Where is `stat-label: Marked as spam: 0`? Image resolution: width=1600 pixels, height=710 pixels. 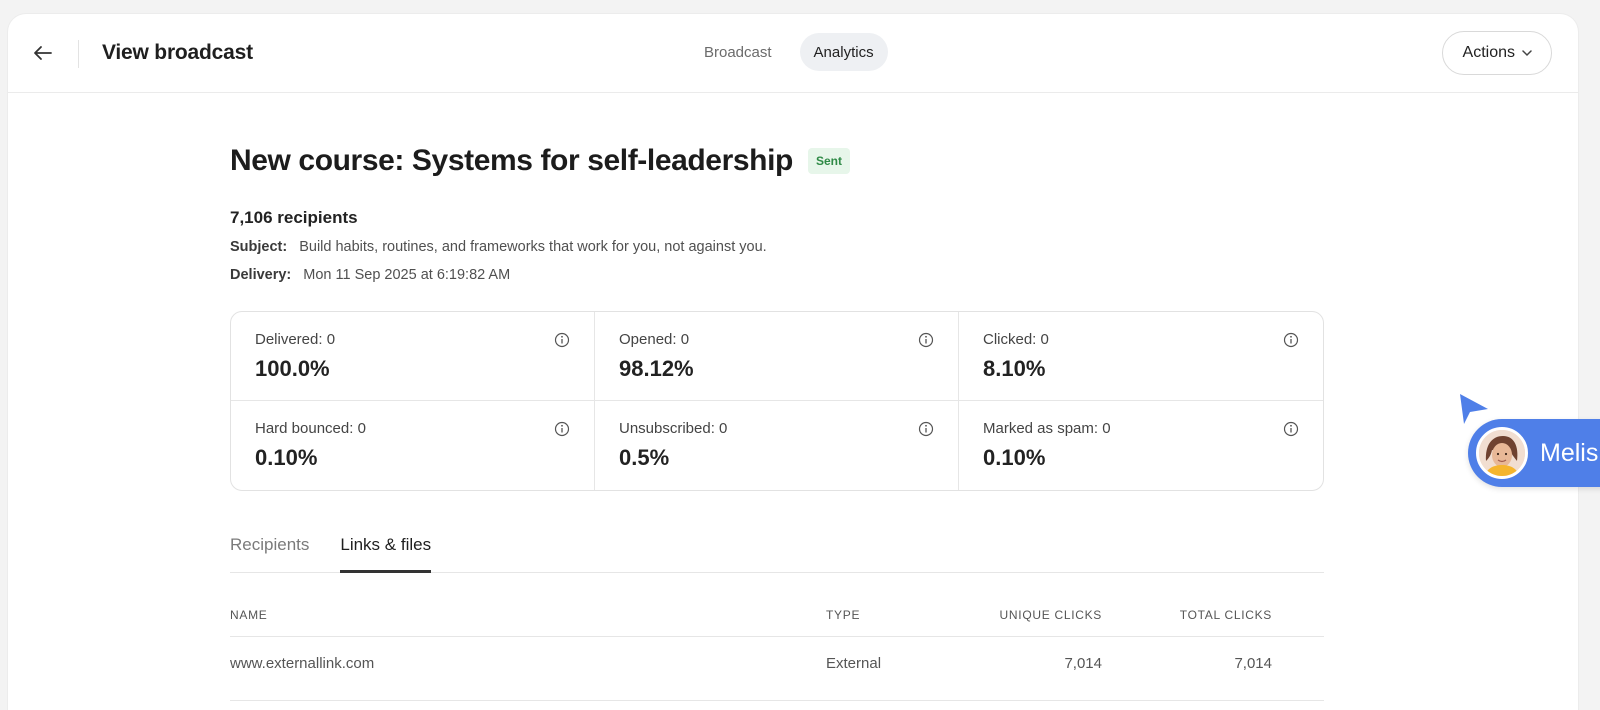 stat-label: Marked as spam: 0 is located at coordinates (1047, 428).